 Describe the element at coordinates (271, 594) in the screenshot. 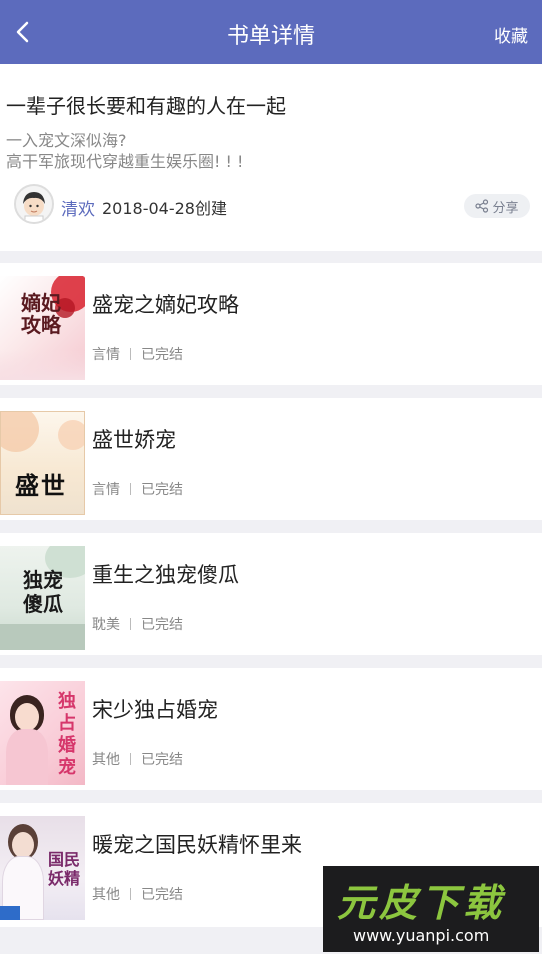

I see `list-item: 独宠傻瓜 重生之独宠傻瓜 耽美 已完结` at that location.